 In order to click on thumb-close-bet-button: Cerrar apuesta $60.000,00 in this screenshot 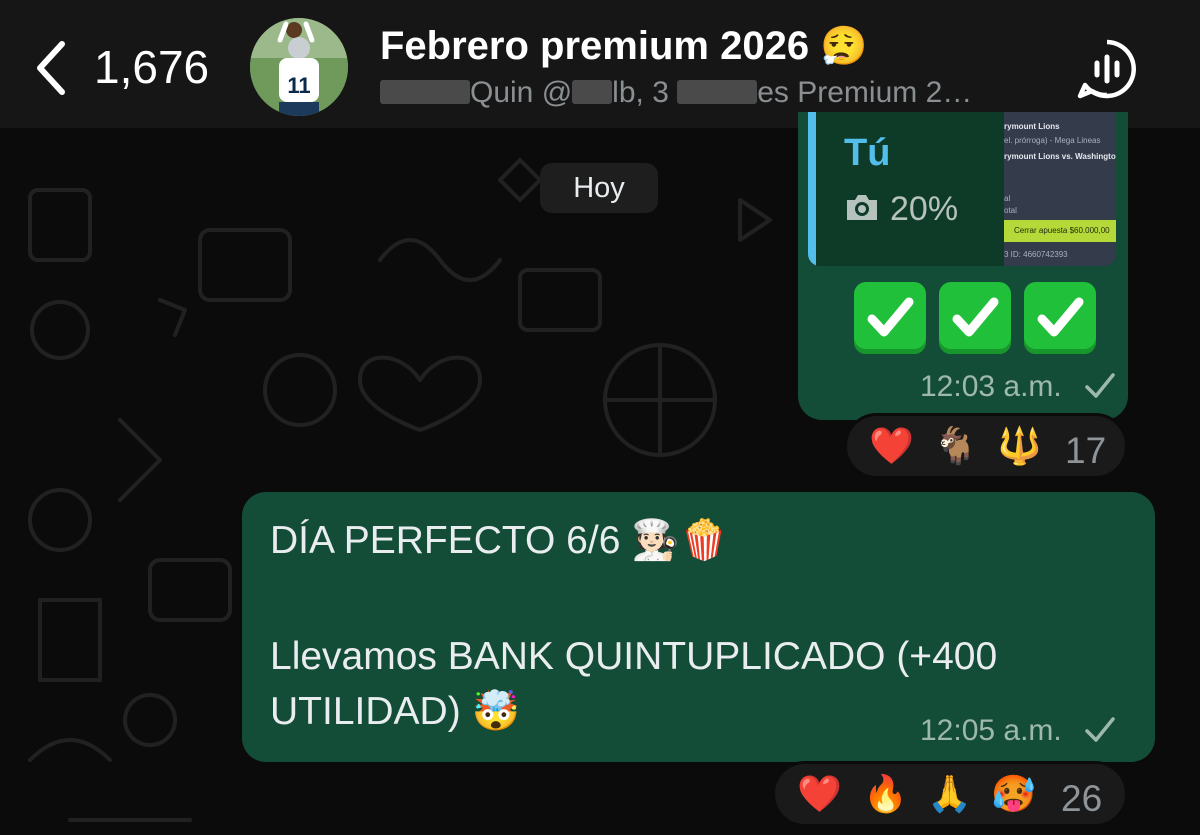, I will do `click(1060, 231)`.